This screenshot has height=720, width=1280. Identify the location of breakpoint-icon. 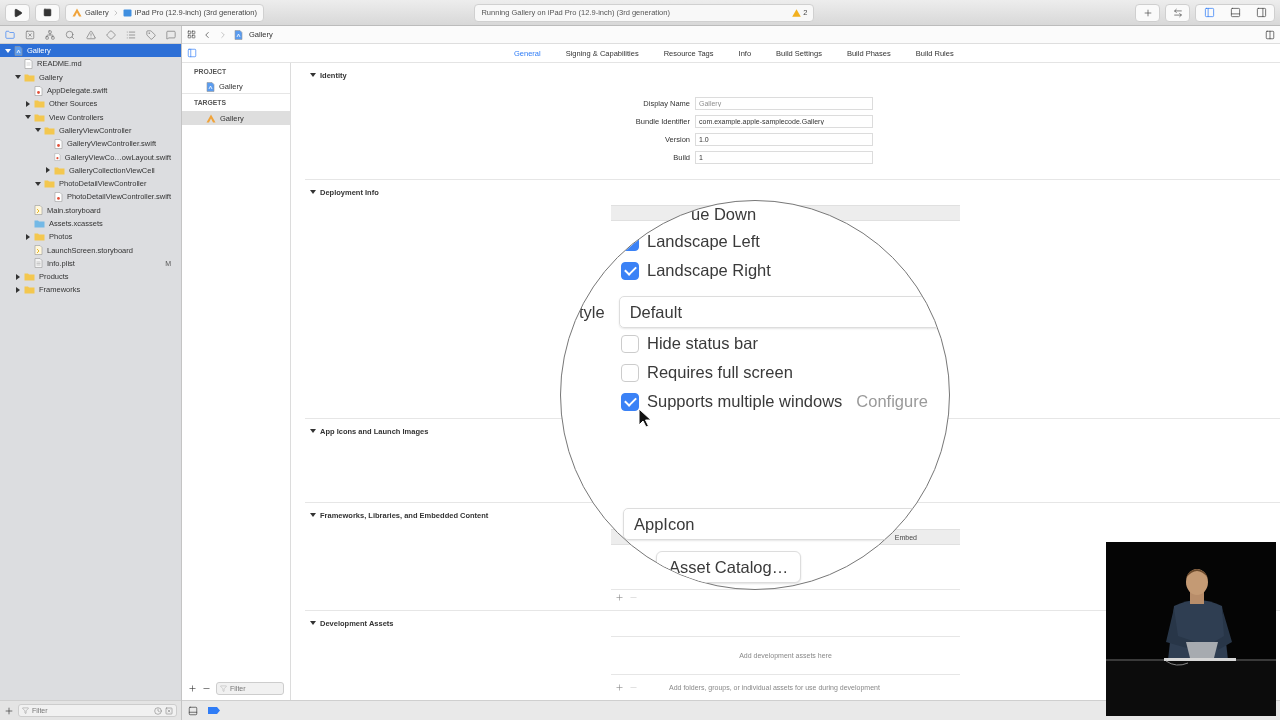
(214, 710).